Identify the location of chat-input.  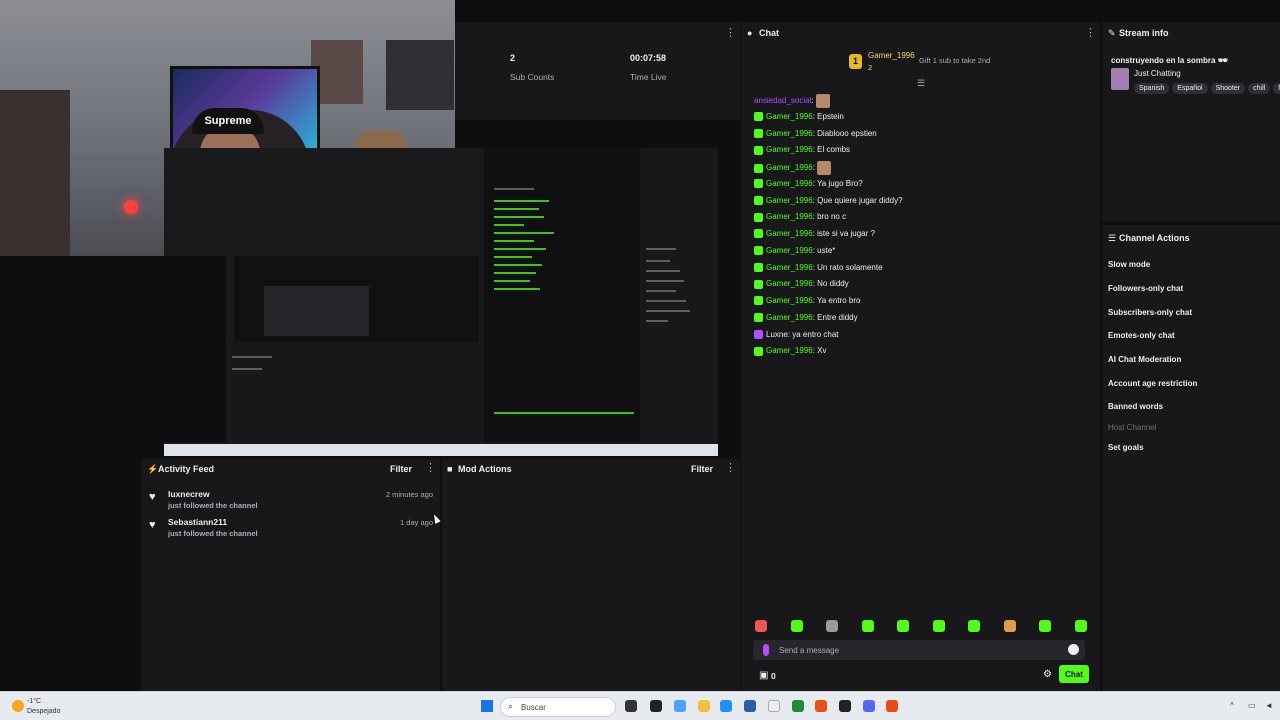
(924, 650).